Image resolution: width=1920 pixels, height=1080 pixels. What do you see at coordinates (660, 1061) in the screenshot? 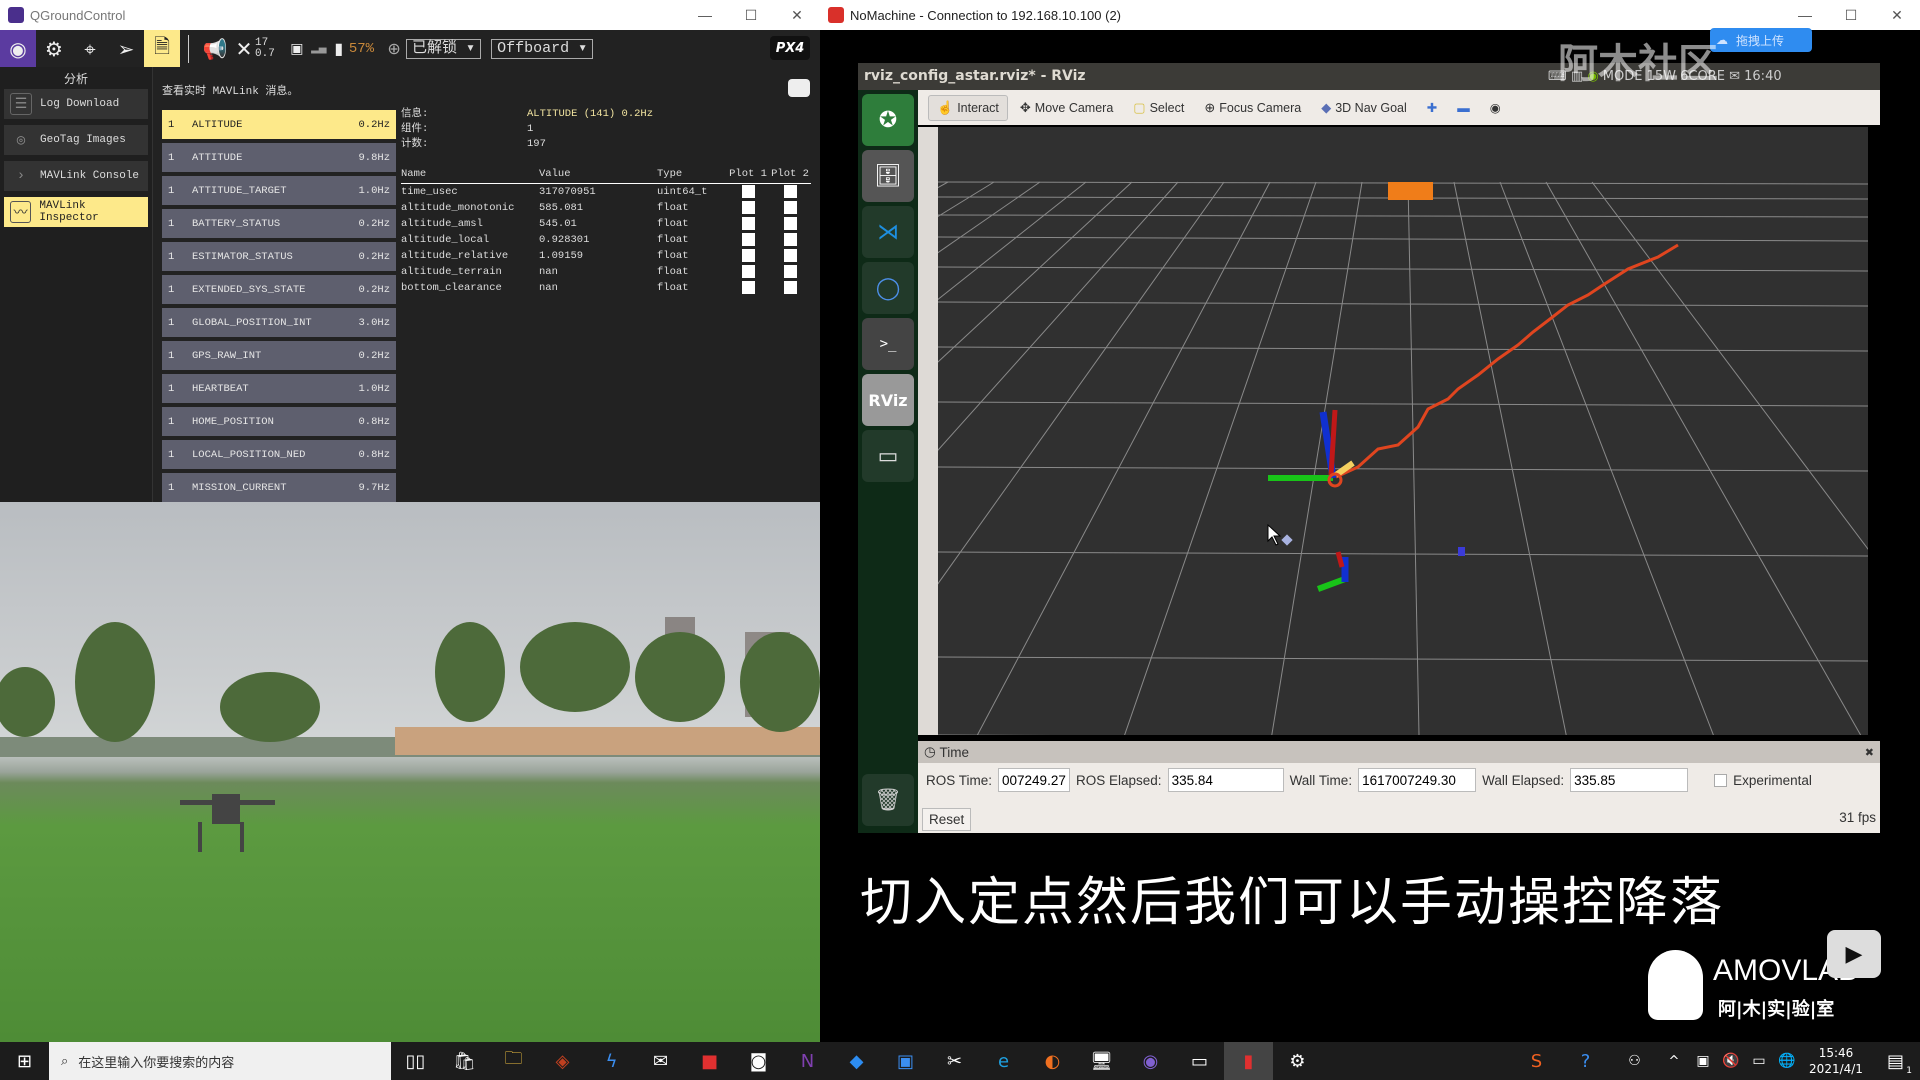
I see `mail-icon: ✉` at bounding box center [660, 1061].